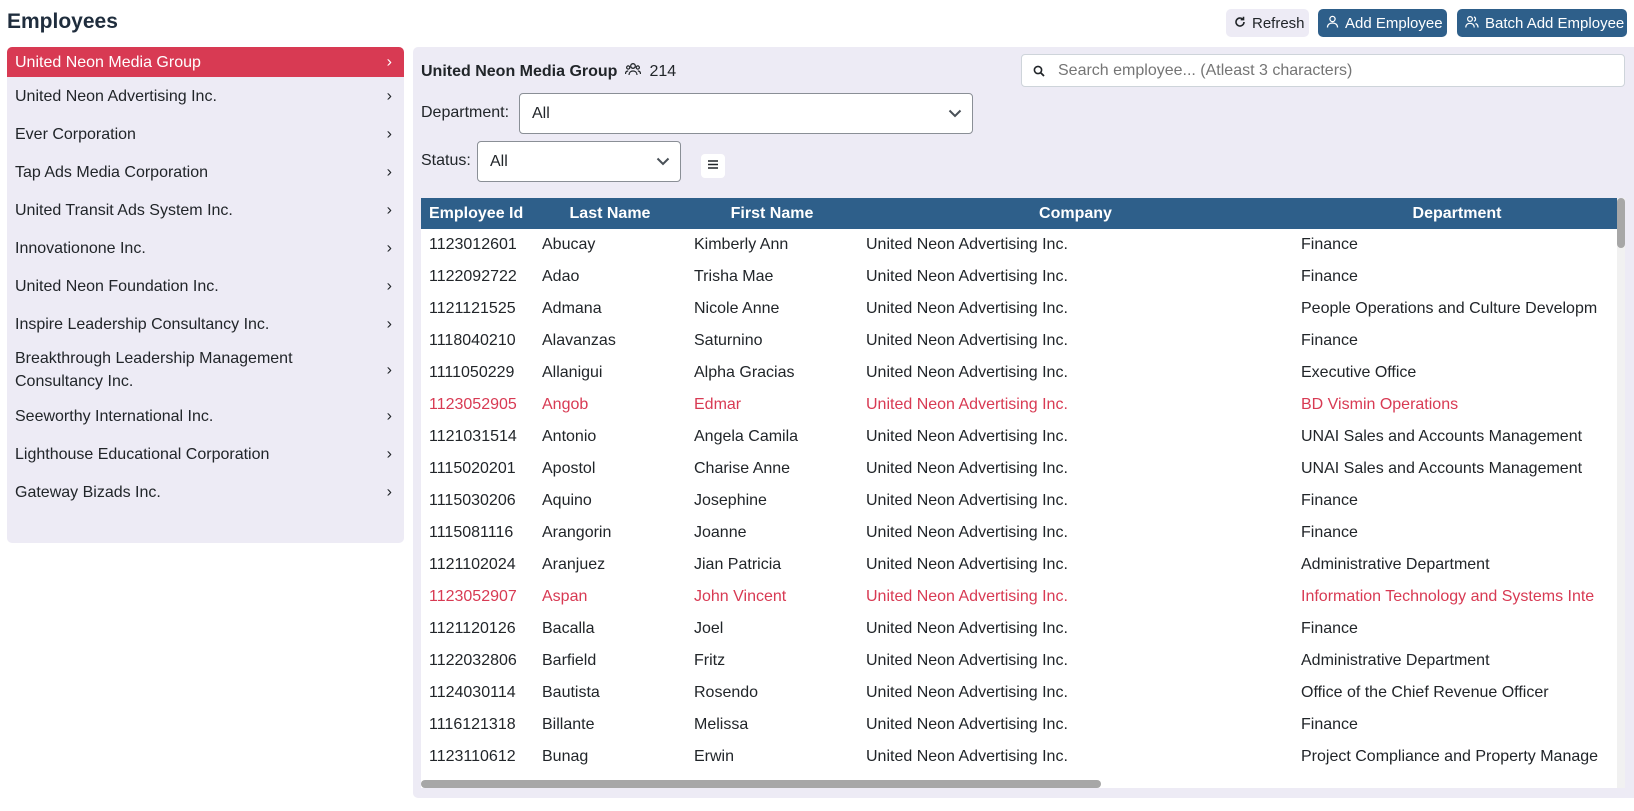  Describe the element at coordinates (205, 324) in the screenshot. I see `sidebar-item: Inspire Leadership Consultancy Inc. ›` at that location.